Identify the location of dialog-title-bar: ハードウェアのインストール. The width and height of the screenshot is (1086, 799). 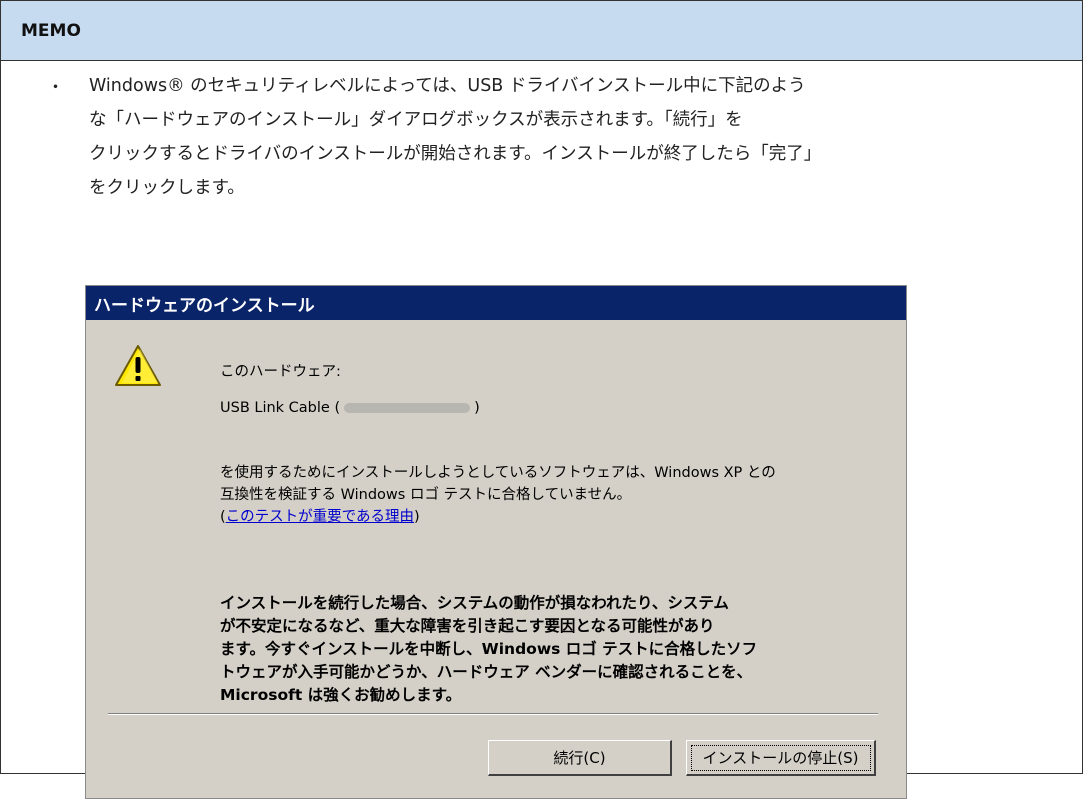
(496, 303).